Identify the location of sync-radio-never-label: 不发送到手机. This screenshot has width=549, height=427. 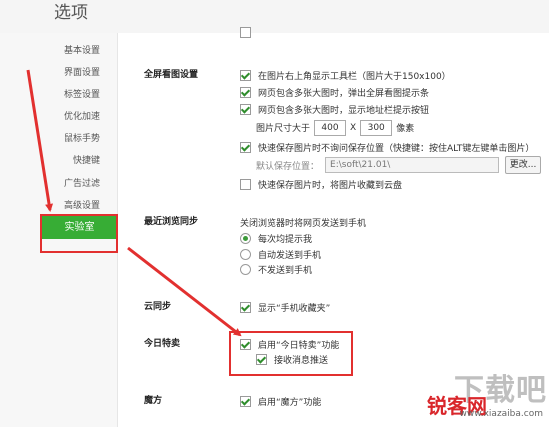
(285, 271).